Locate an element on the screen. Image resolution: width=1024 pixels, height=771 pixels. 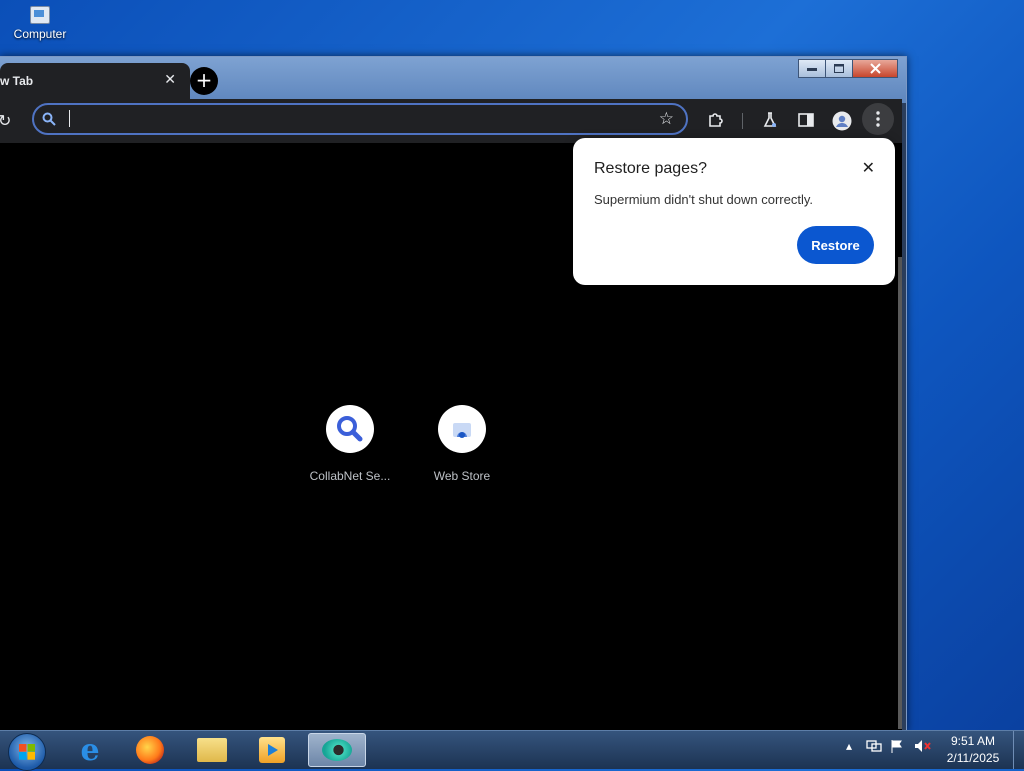
tab-strip: w Tab ✕ + is located at coordinates (451, 80).